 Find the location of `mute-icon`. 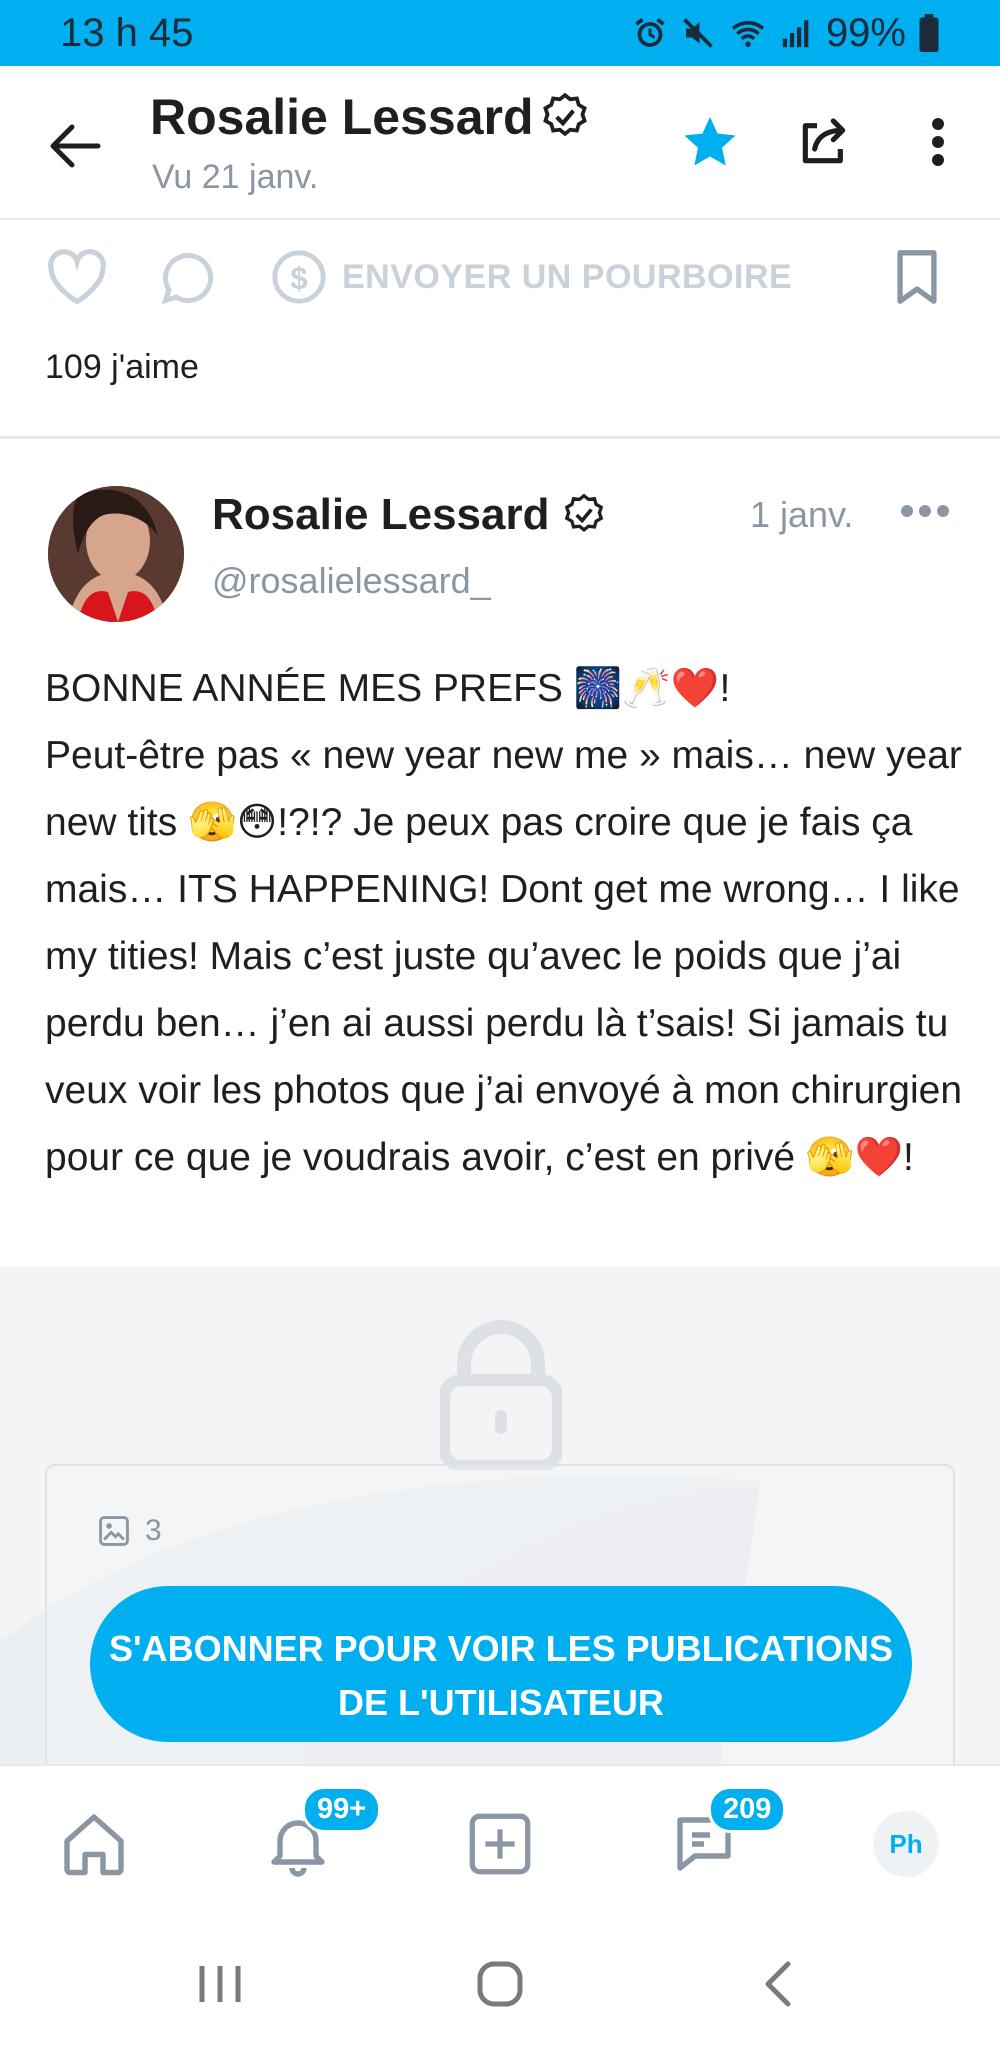

mute-icon is located at coordinates (698, 33).